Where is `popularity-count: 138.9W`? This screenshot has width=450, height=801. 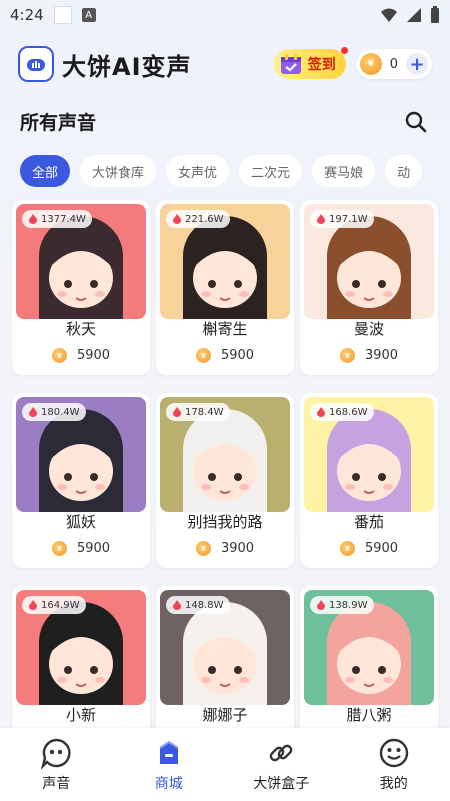 popularity-count: 138.9W is located at coordinates (348, 605).